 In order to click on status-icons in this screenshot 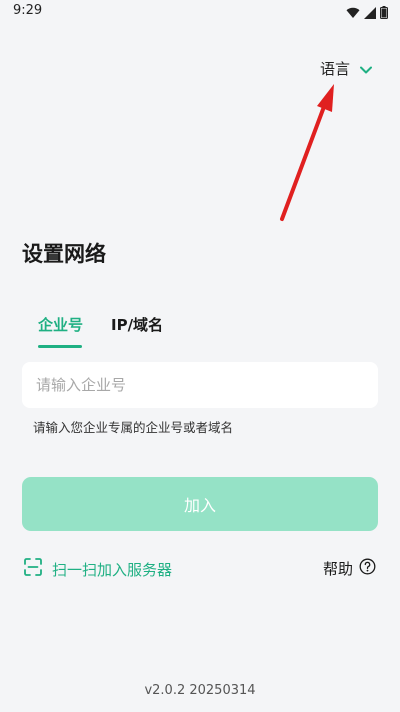, I will do `click(367, 13)`.